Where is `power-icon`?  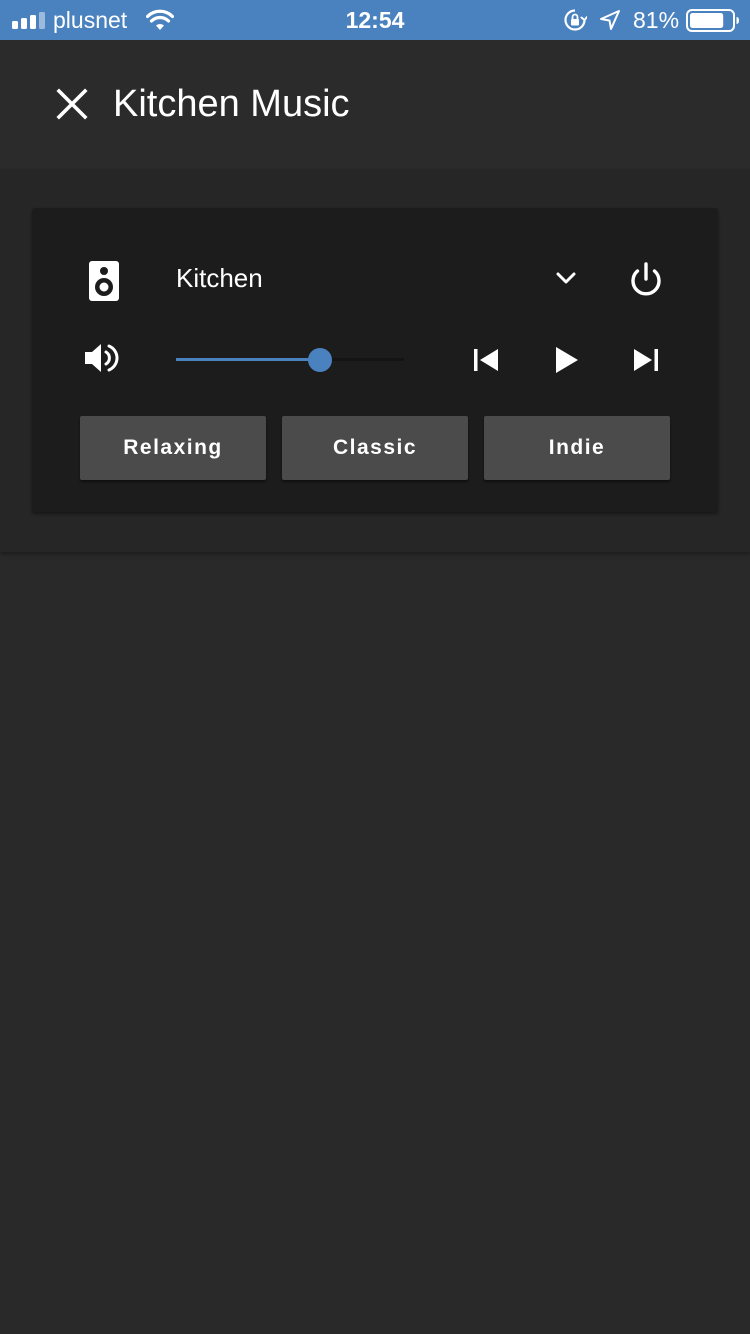
power-icon is located at coordinates (646, 279).